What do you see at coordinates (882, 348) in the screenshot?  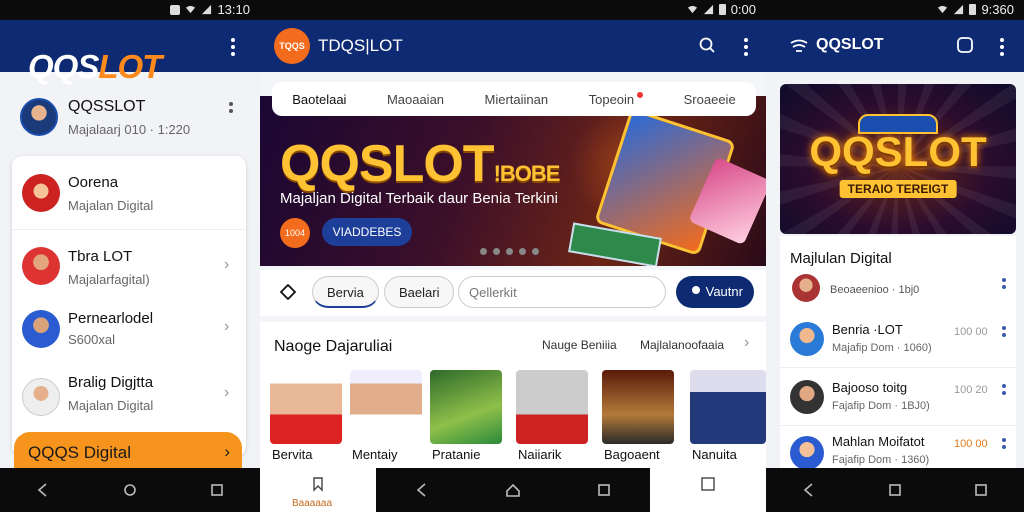 I see `item-sub: Majafip Dom · 1060)` at bounding box center [882, 348].